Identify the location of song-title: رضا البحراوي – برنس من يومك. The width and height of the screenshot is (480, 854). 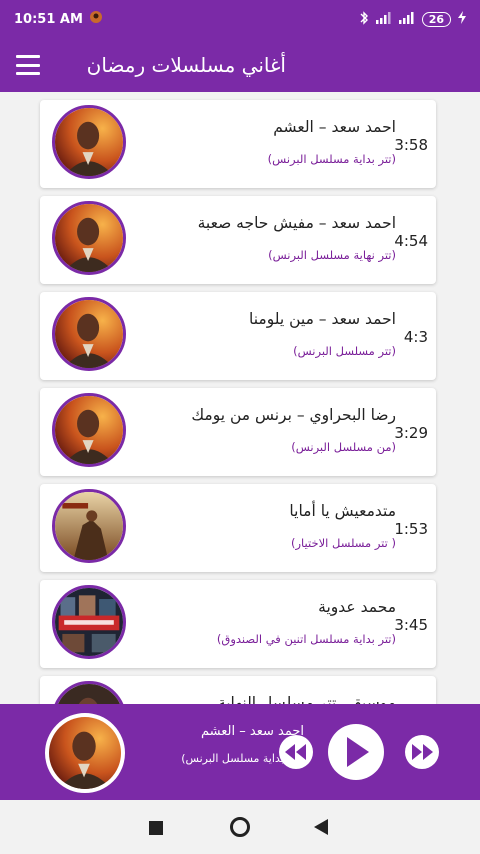
(293, 415).